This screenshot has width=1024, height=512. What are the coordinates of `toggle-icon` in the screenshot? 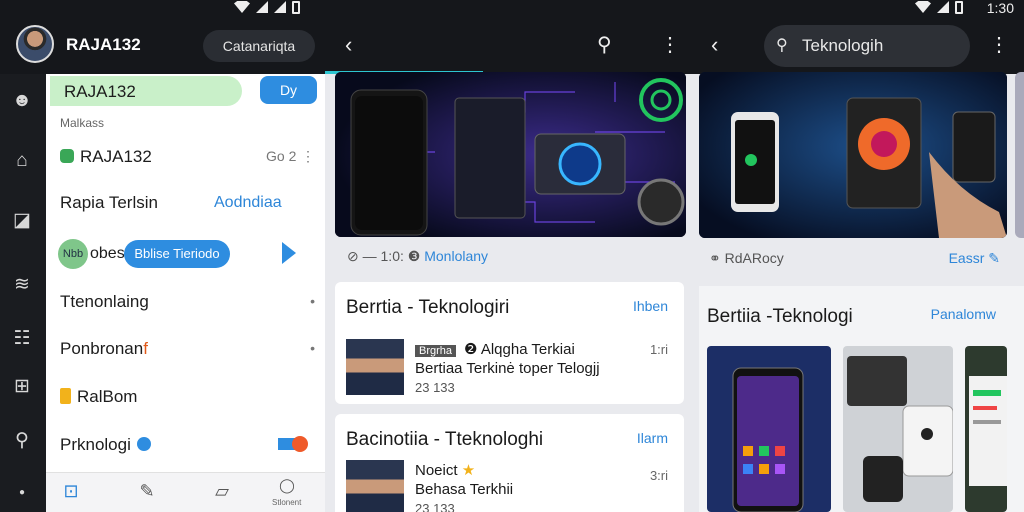 It's located at (294, 444).